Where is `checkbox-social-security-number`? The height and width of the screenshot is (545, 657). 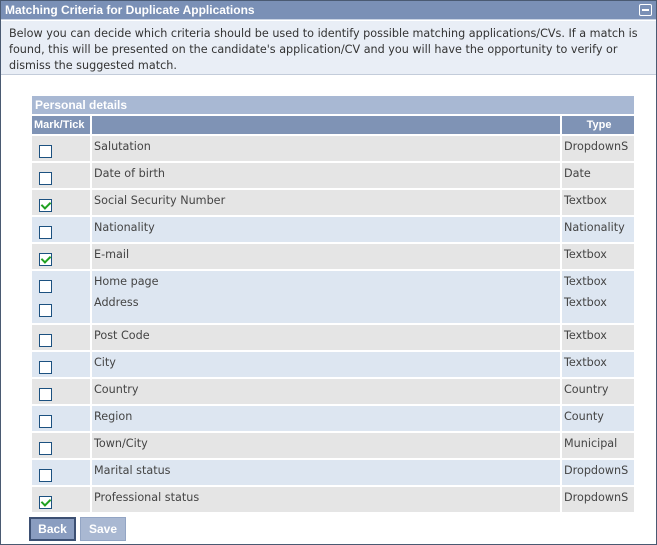 checkbox-social-security-number is located at coordinates (45, 205).